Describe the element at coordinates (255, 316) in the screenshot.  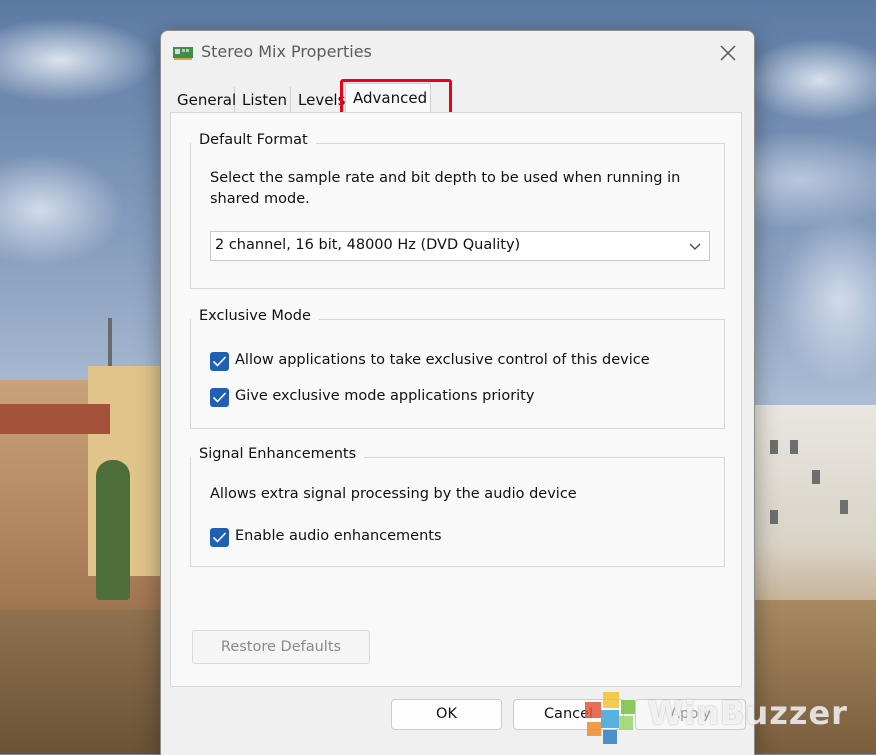
I see `group-legend: Exclusive Mode` at that location.